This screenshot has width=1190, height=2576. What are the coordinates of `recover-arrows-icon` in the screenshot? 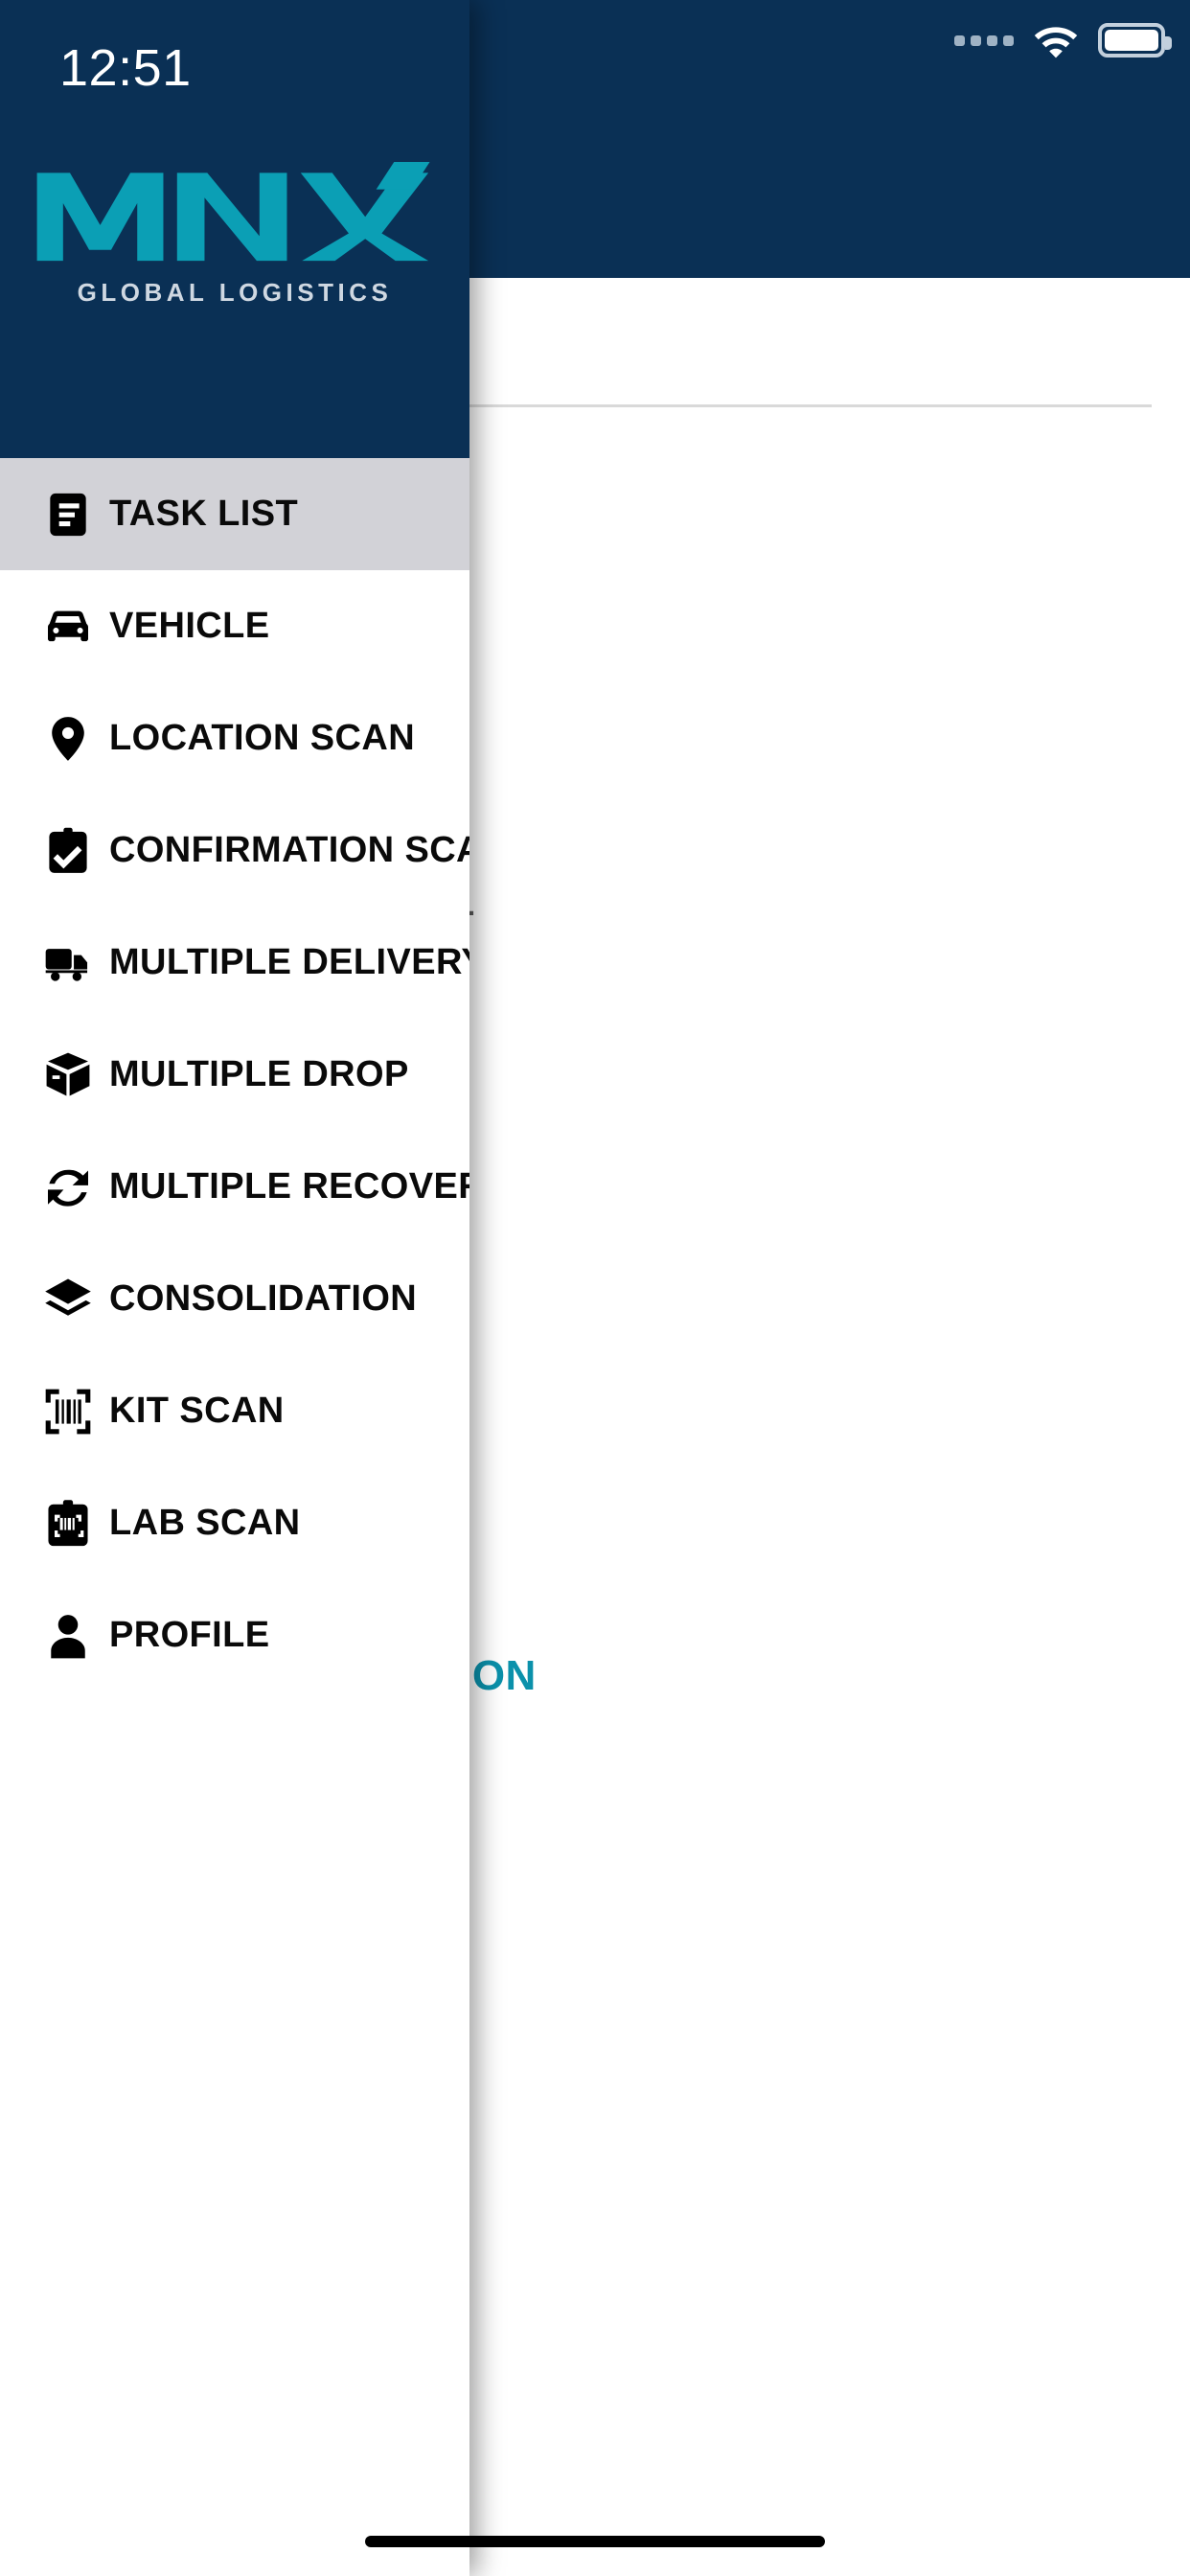 It's located at (68, 1187).